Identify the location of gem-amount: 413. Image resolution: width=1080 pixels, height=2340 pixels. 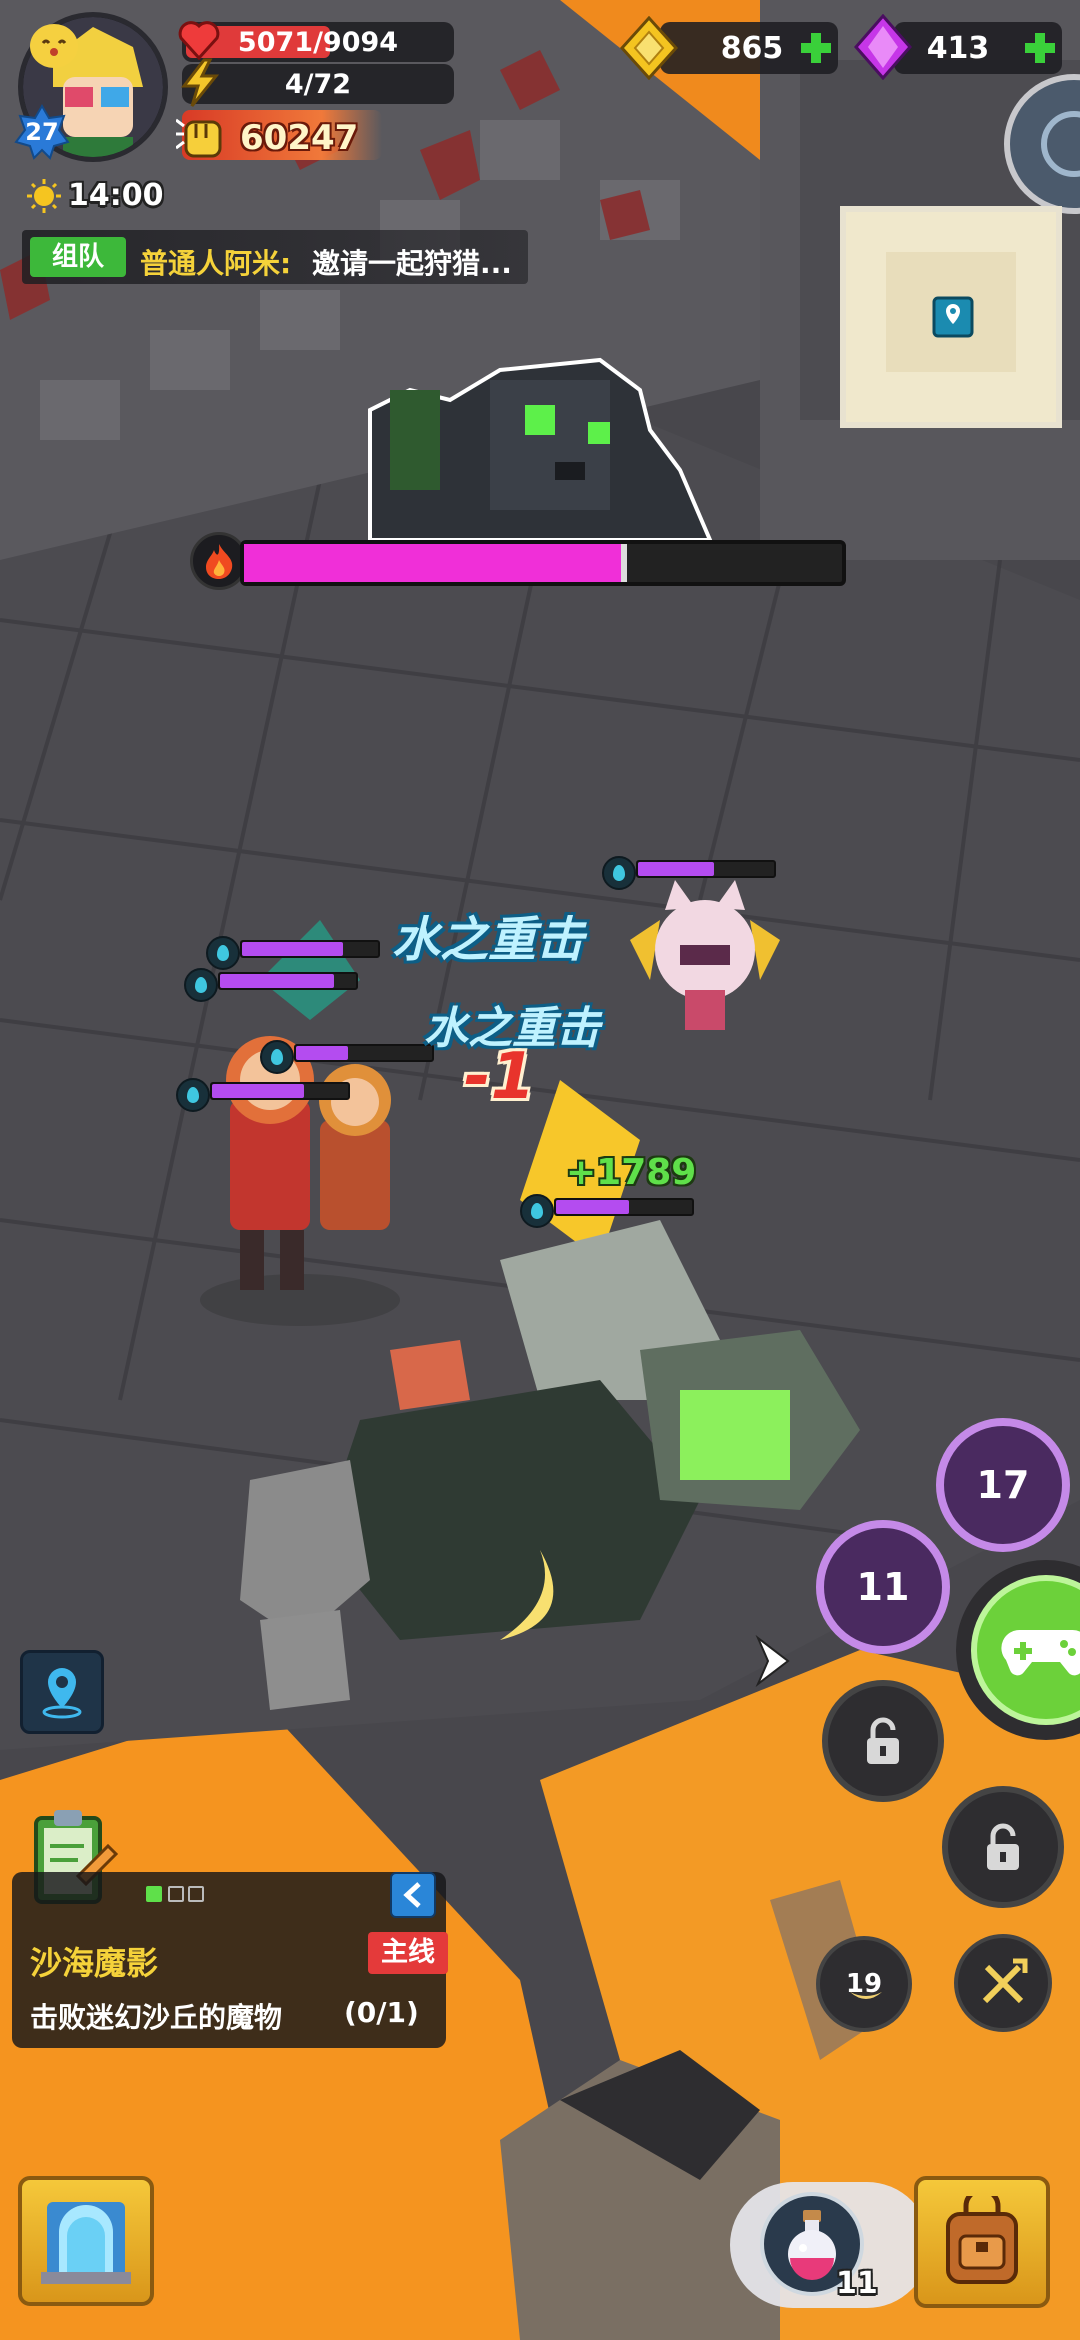
(958, 48).